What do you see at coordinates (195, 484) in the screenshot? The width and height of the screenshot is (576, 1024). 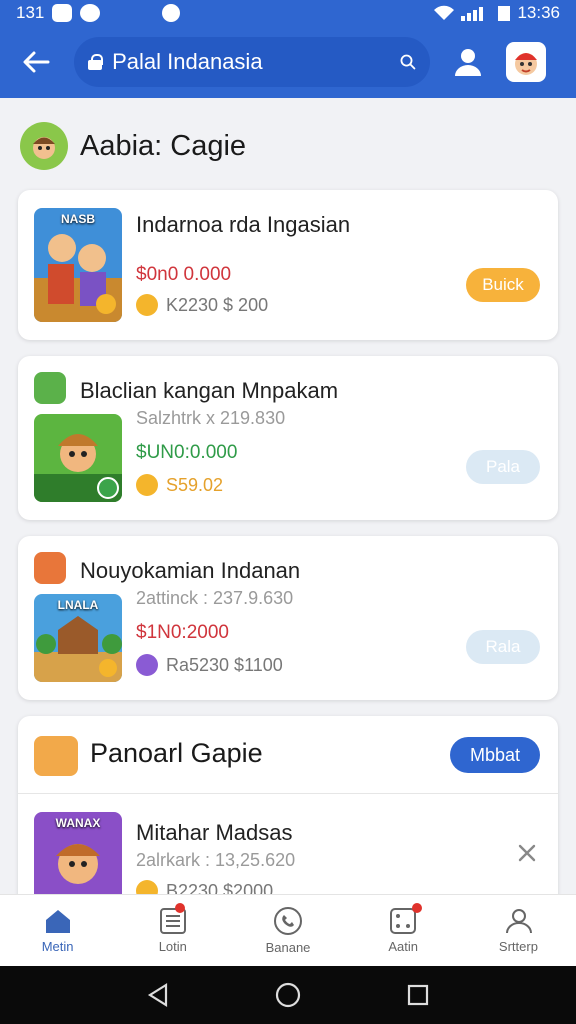 I see `coin-value: S59.02` at bounding box center [195, 484].